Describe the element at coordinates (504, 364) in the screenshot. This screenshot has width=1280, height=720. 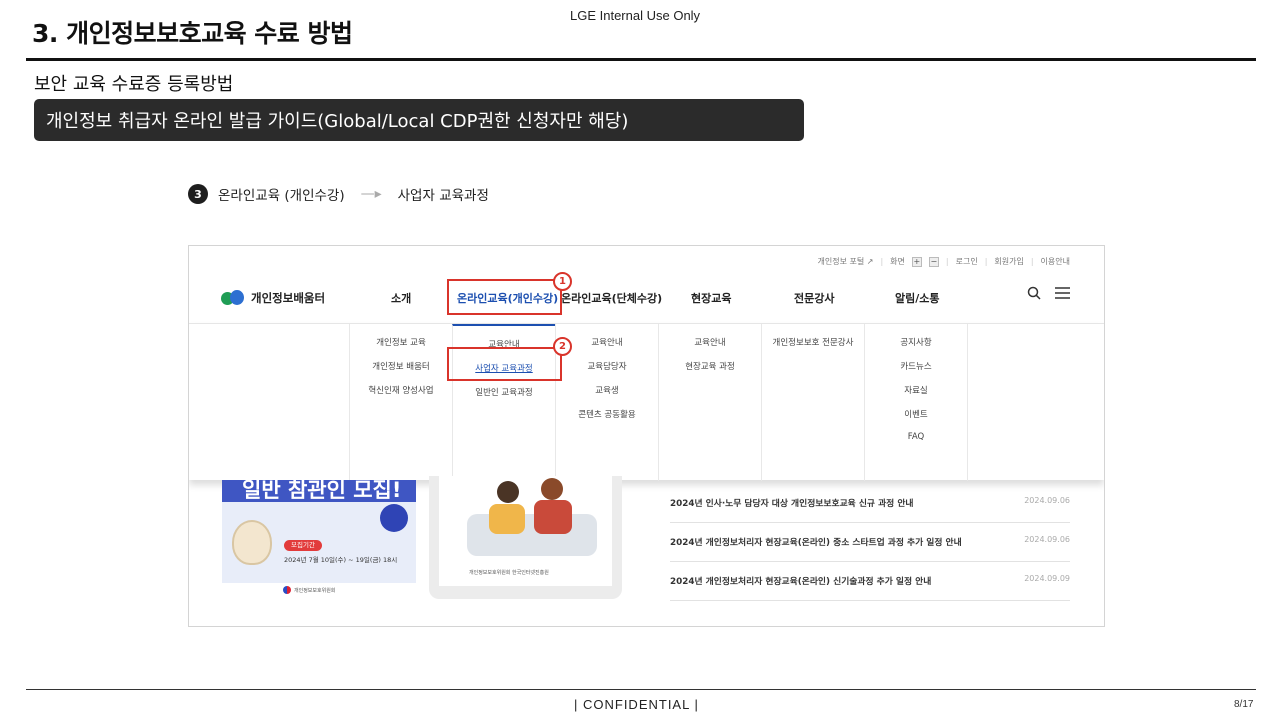
I see `callout-box-business-course` at that location.